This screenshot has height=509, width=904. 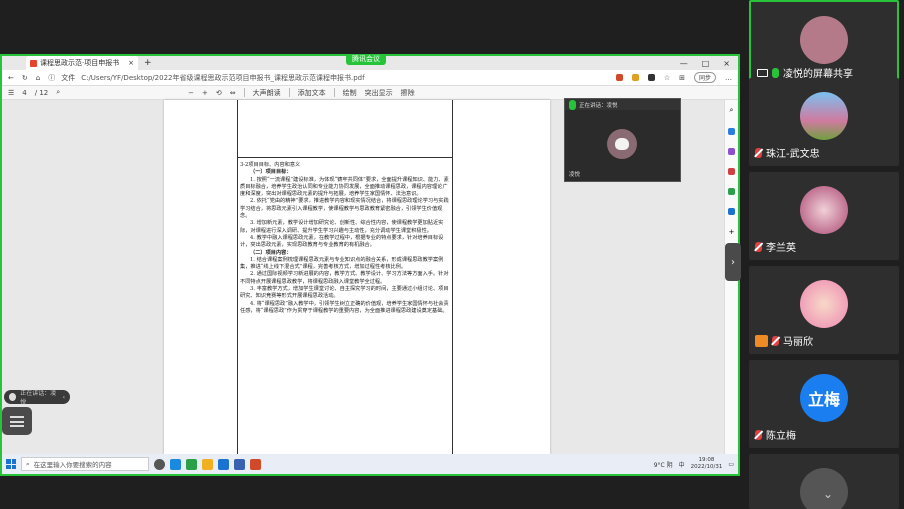 What do you see at coordinates (366, 59) in the screenshot?
I see `share-indicator: 腾讯会议` at bounding box center [366, 59].